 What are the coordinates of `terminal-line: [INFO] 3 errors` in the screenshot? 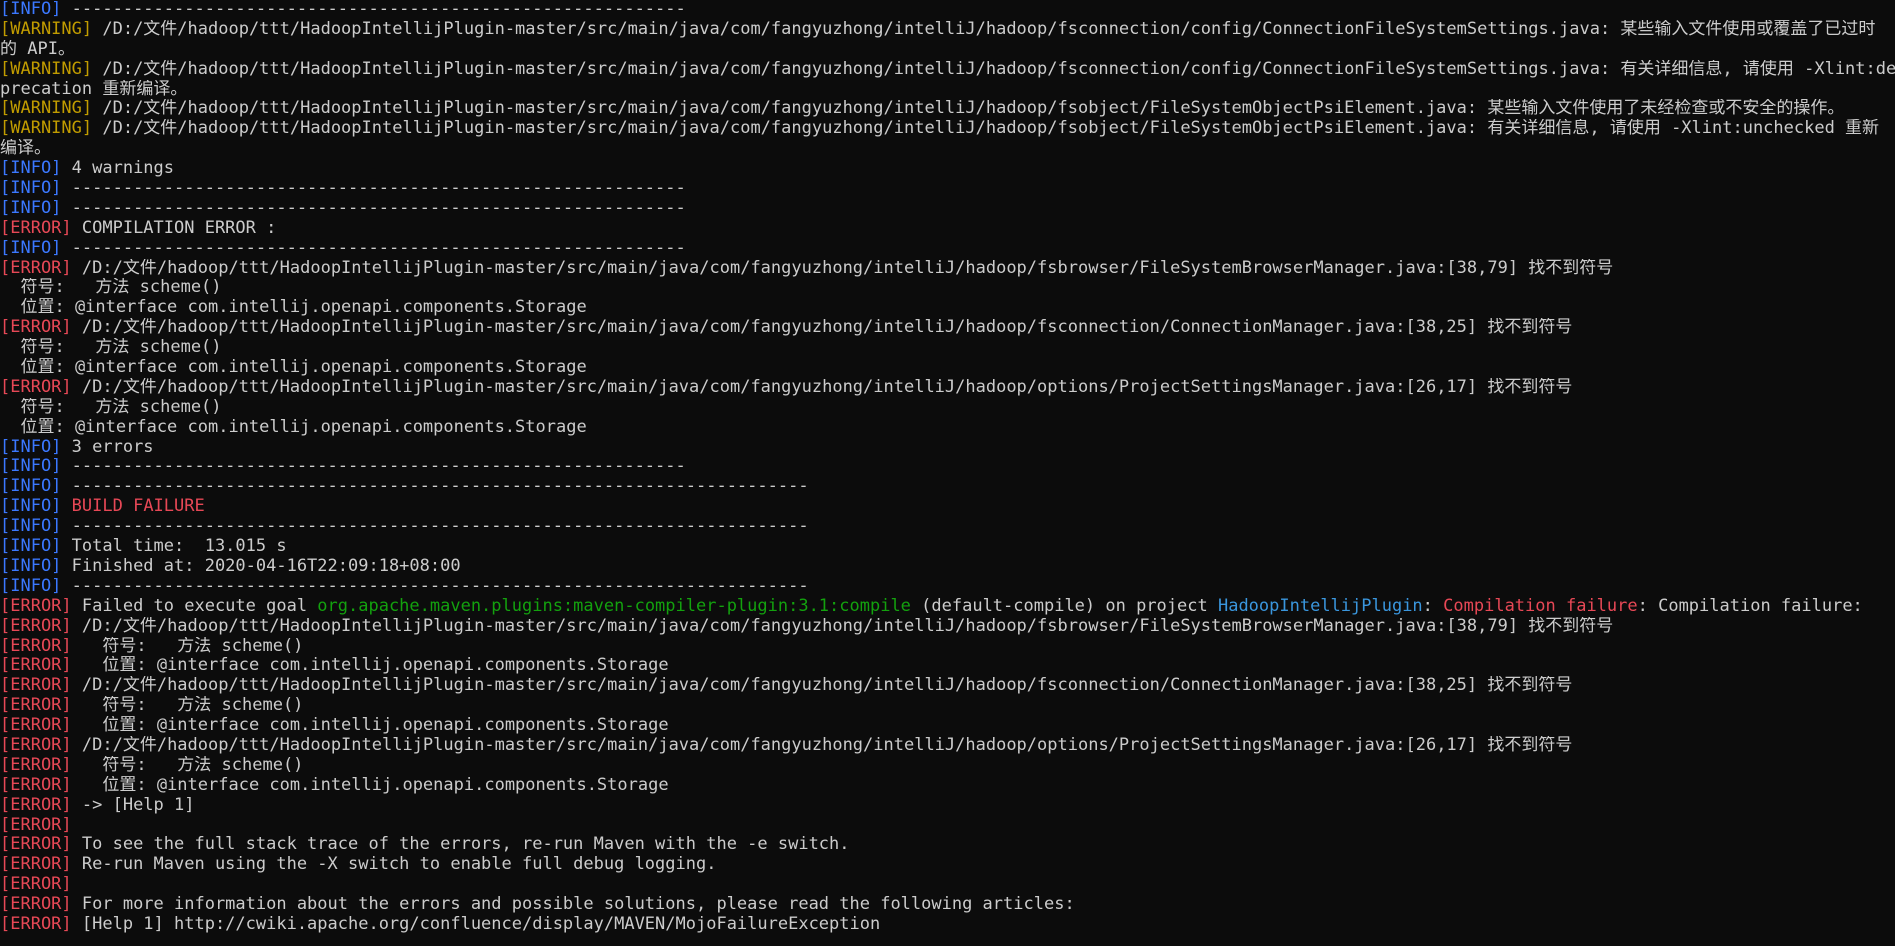 It's located at (947, 448).